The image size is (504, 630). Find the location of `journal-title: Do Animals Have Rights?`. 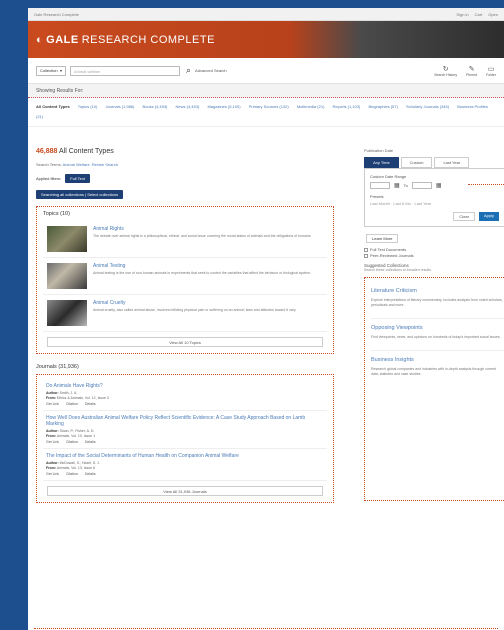

journal-title: Do Animals Have Rights? is located at coordinates (185, 386).